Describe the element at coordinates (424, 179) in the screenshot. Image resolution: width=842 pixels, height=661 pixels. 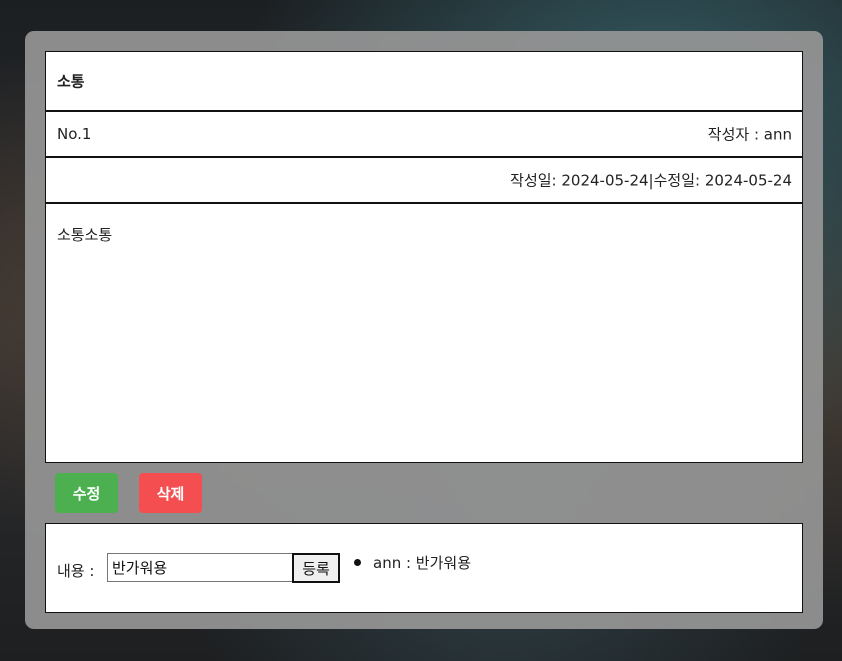
I see `post-dates-row: 작성일: 2024-05-24|수정일: 2024-05-24` at that location.